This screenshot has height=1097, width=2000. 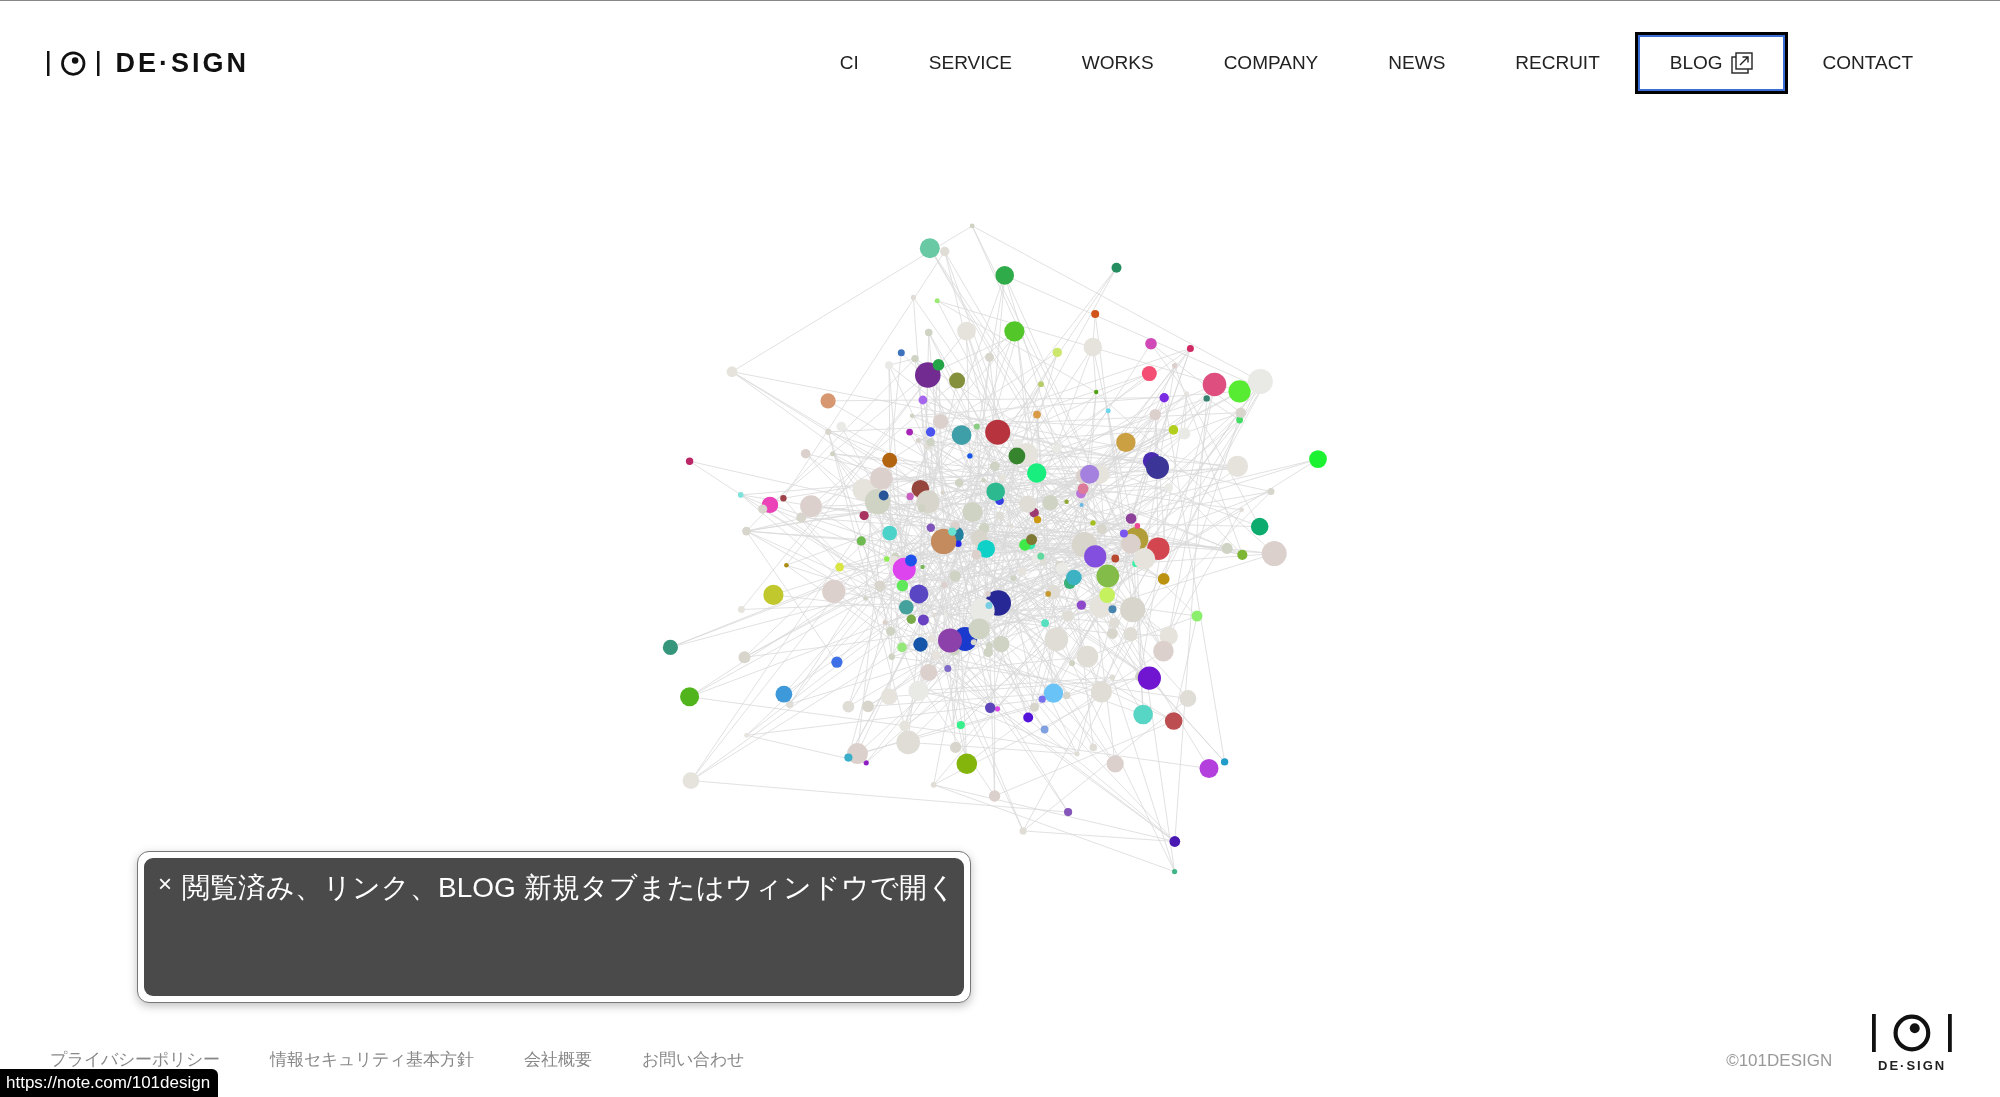 I want to click on nav-link: COMPANY, so click(x=1271, y=63).